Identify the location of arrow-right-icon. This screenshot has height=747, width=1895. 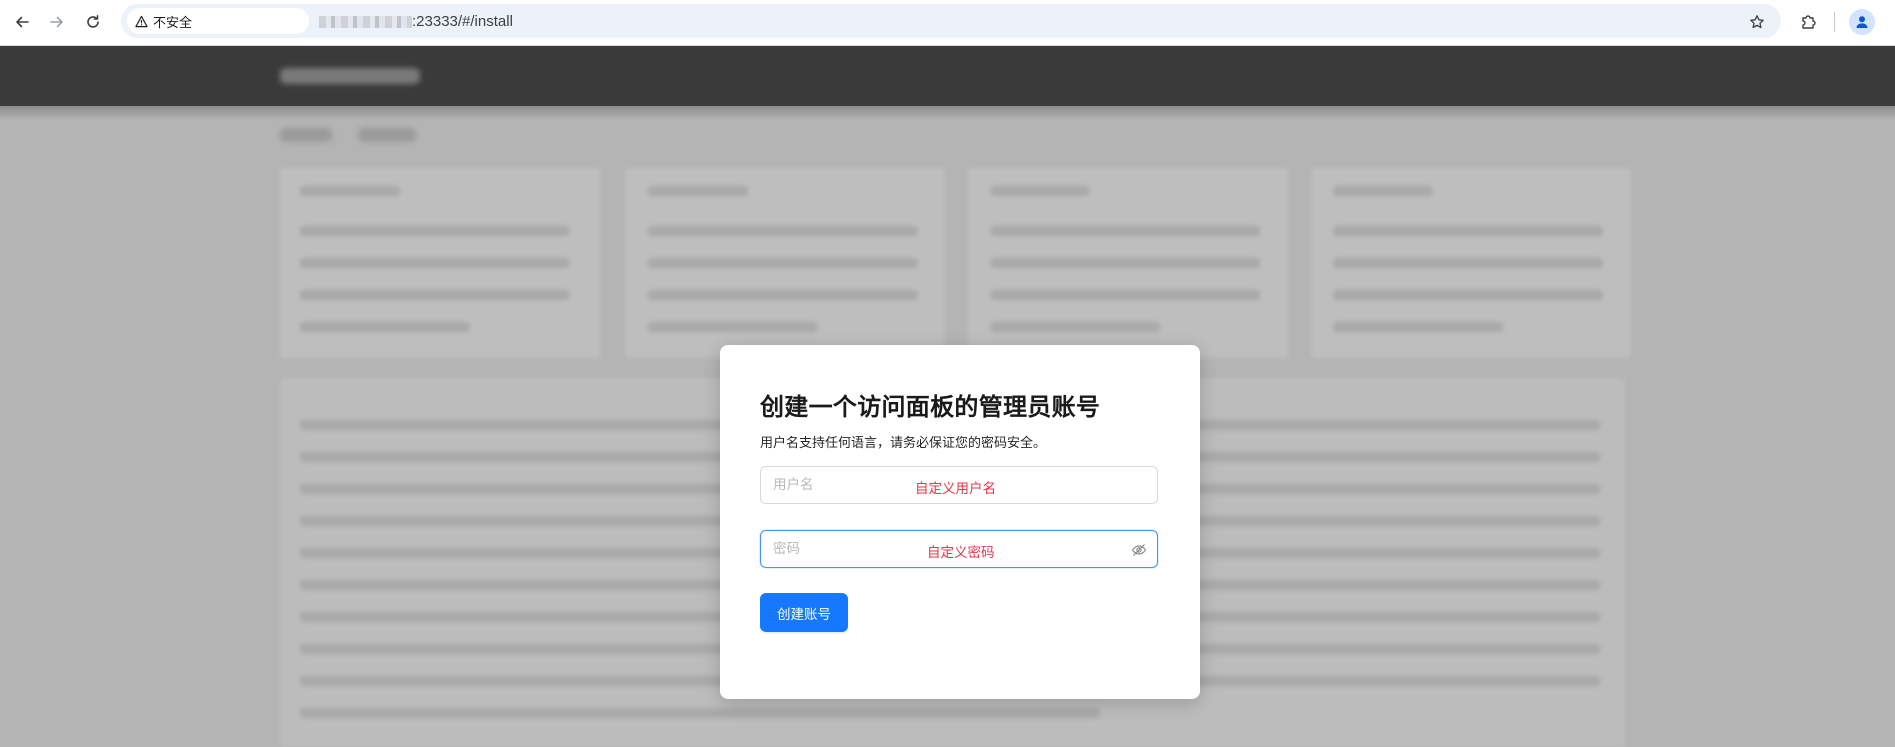
(56, 22).